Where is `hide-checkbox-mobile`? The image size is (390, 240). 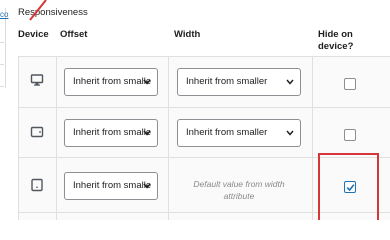
hide-checkbox-mobile is located at coordinates (350, 187).